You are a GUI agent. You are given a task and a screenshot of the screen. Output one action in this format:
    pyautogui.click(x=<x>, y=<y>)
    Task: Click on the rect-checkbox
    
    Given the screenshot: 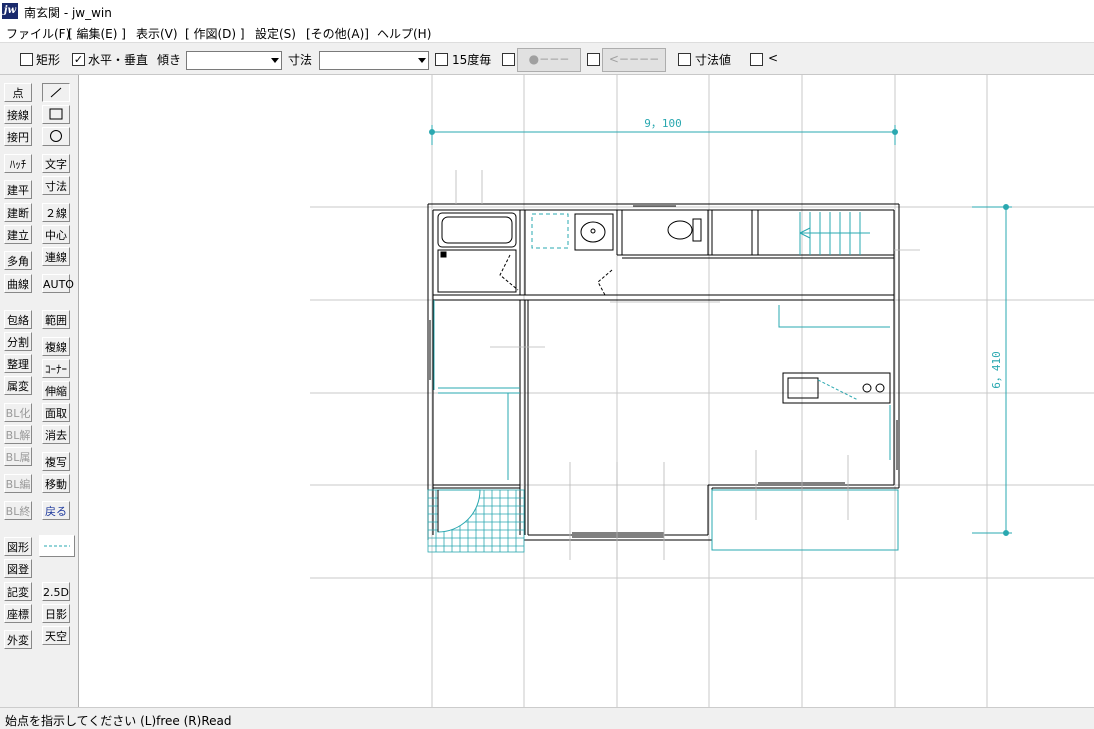 What is the action you would take?
    pyautogui.click(x=26, y=59)
    